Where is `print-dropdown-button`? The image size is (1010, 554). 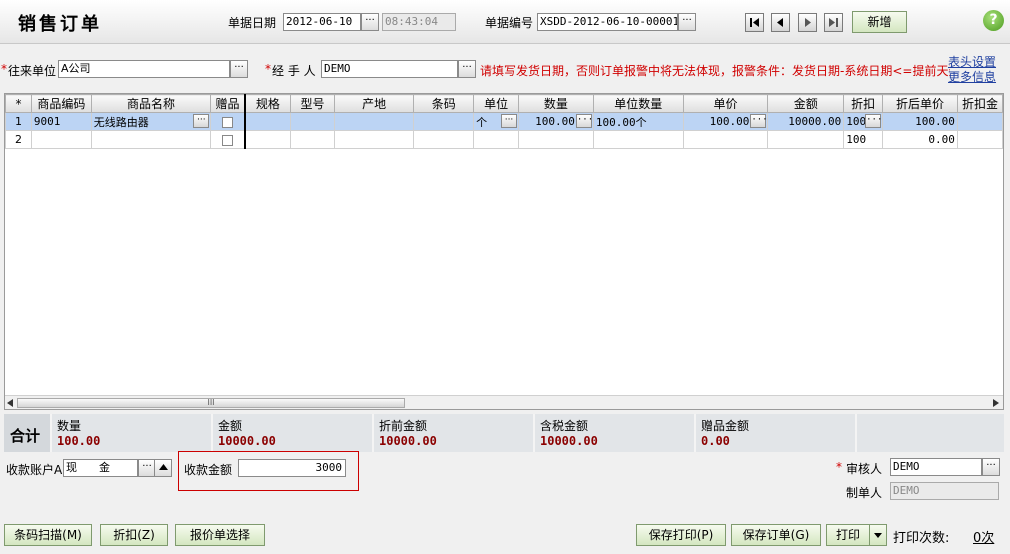
print-dropdown-button is located at coordinates (878, 535).